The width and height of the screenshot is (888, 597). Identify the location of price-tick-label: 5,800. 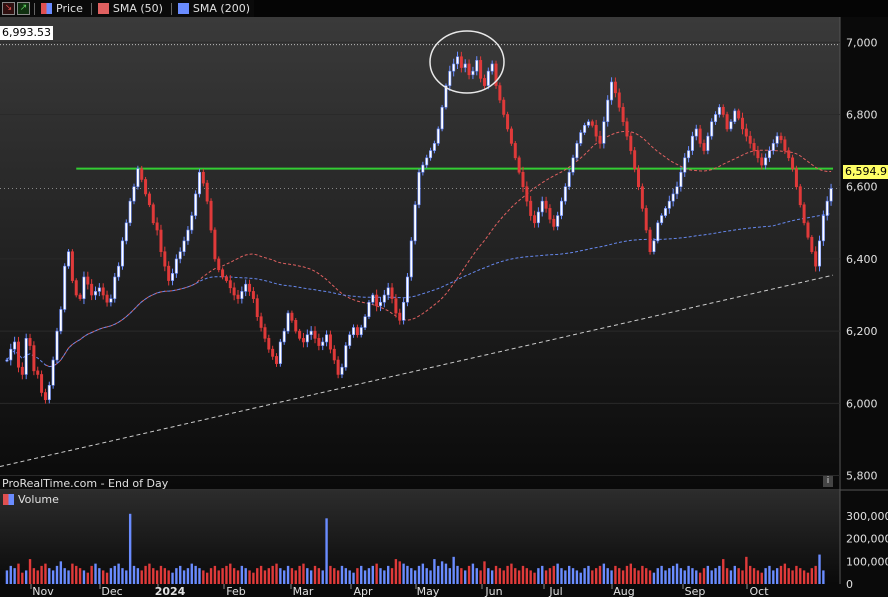
(862, 476).